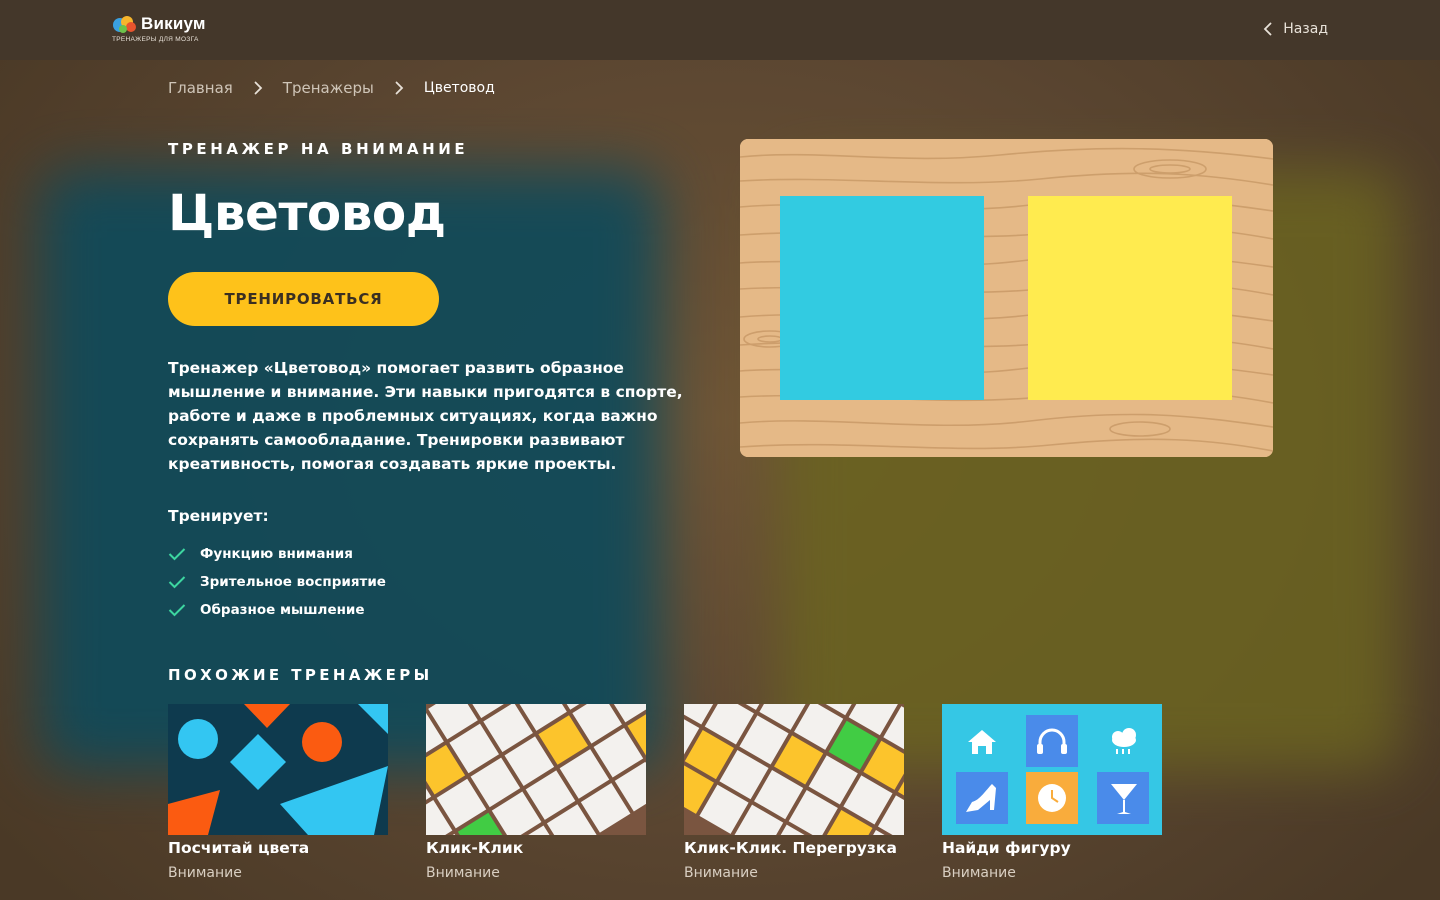  I want to click on trainer-card: Клик-Клик. Перегрузка Внимание, so click(794, 792).